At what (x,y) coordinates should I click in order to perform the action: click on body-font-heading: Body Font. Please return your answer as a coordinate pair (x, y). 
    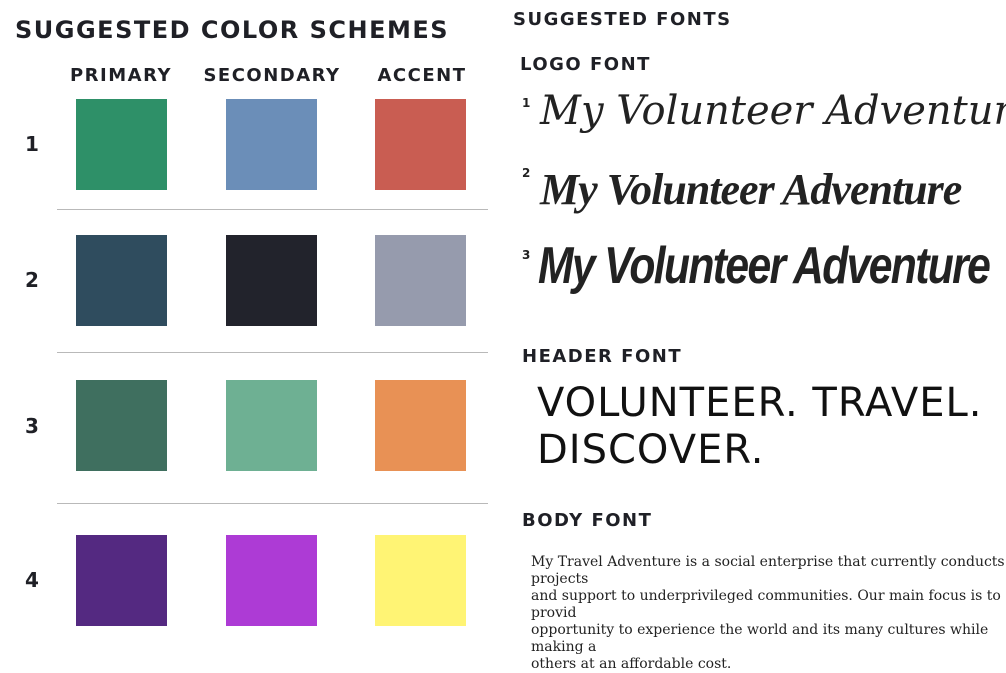
    Looking at the image, I should click on (587, 520).